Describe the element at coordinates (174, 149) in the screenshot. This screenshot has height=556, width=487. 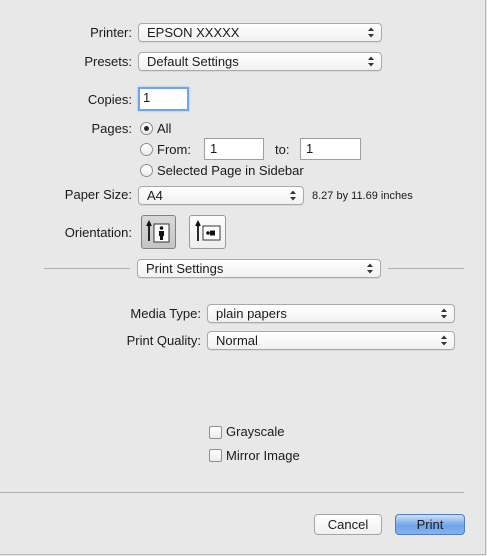
I see `pages-from-label: From:` at that location.